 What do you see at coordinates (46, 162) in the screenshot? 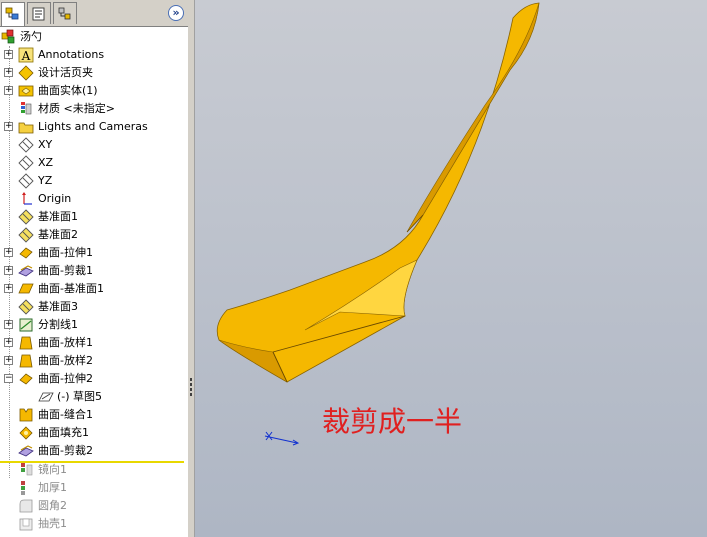
I see `tree-item-label: XZ` at bounding box center [46, 162].